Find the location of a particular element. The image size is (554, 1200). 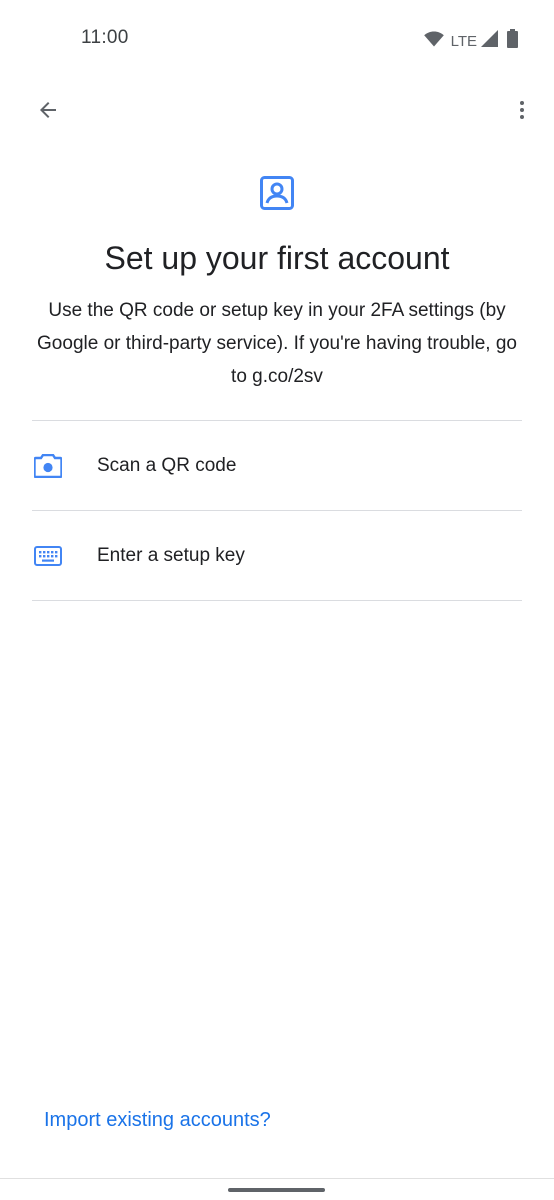

enter-setup-key-option: Enter a setup key is located at coordinates (277, 555).